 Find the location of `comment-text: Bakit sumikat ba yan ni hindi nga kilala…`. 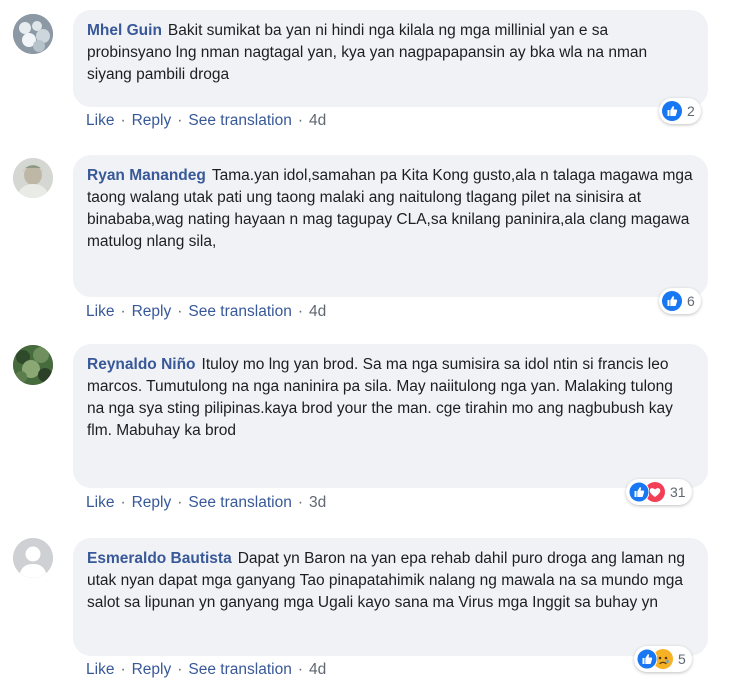

comment-text: Bakit sumikat ba yan ni hindi nga kilala… is located at coordinates (367, 52).